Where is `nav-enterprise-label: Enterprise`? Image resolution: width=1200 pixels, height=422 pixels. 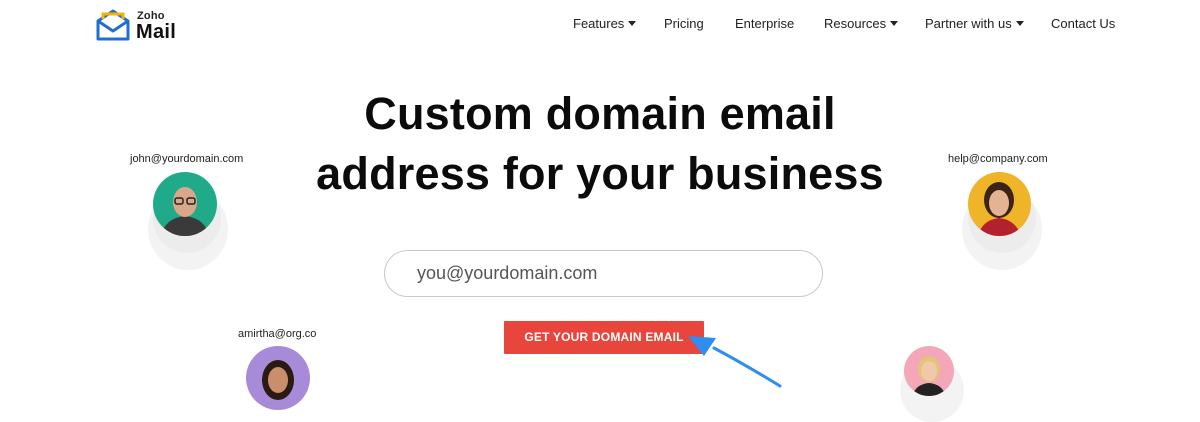
nav-enterprise-label: Enterprise is located at coordinates (765, 23).